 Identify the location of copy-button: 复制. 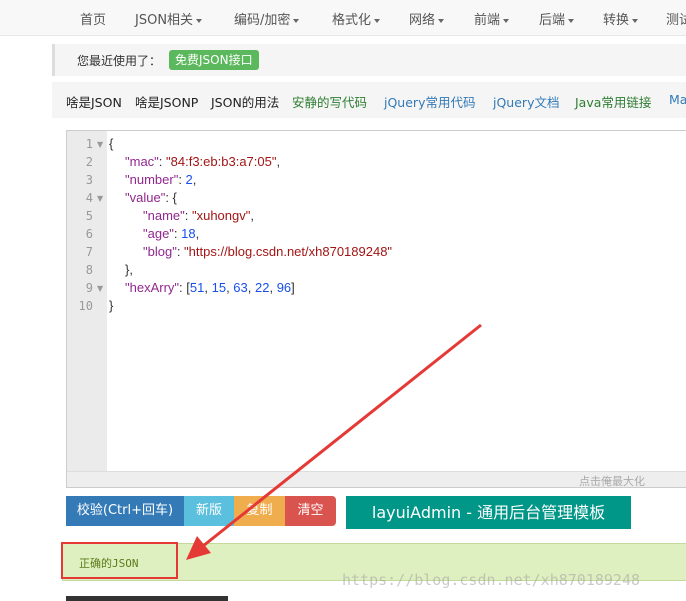
(259, 511).